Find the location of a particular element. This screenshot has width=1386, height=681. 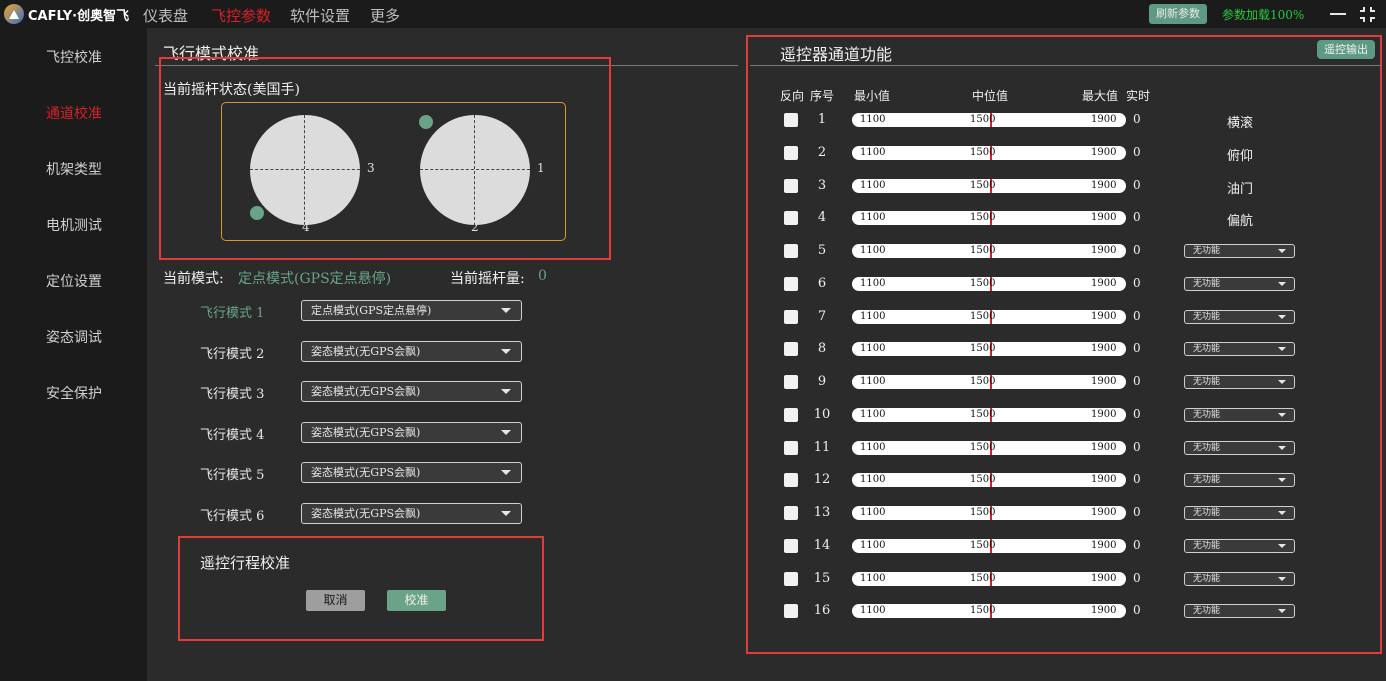

nav-more: 更多 is located at coordinates (385, 15).